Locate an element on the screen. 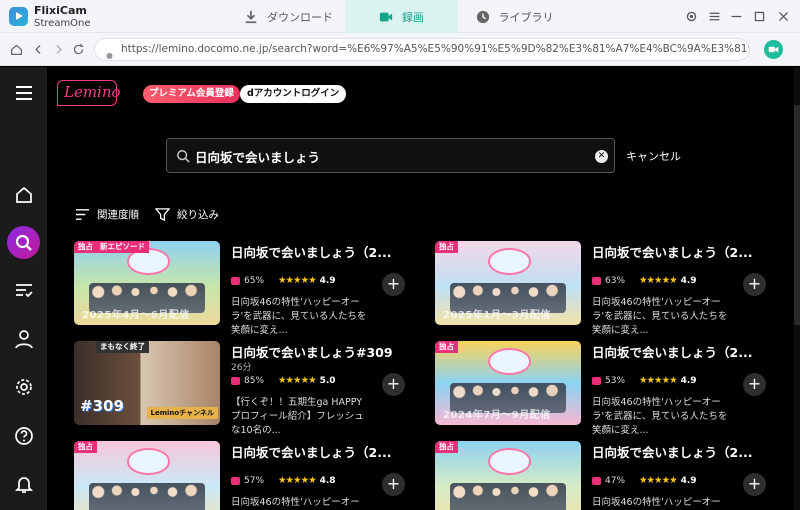  match-percent: 47% is located at coordinates (615, 480).